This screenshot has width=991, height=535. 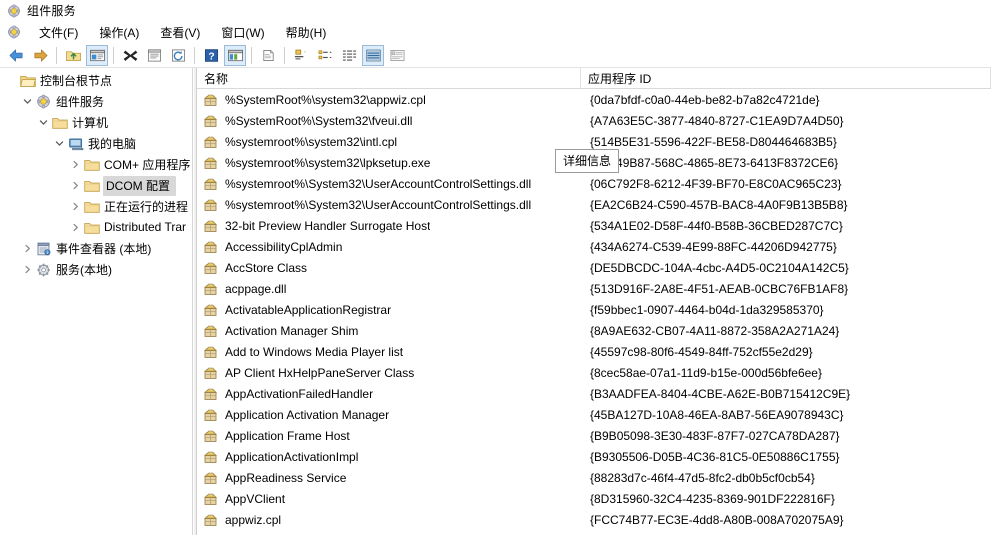 What do you see at coordinates (715, 330) in the screenshot?
I see `cell-appid: {8A9AE632-CB07-4A11-8872-358A2A271A24}` at bounding box center [715, 330].